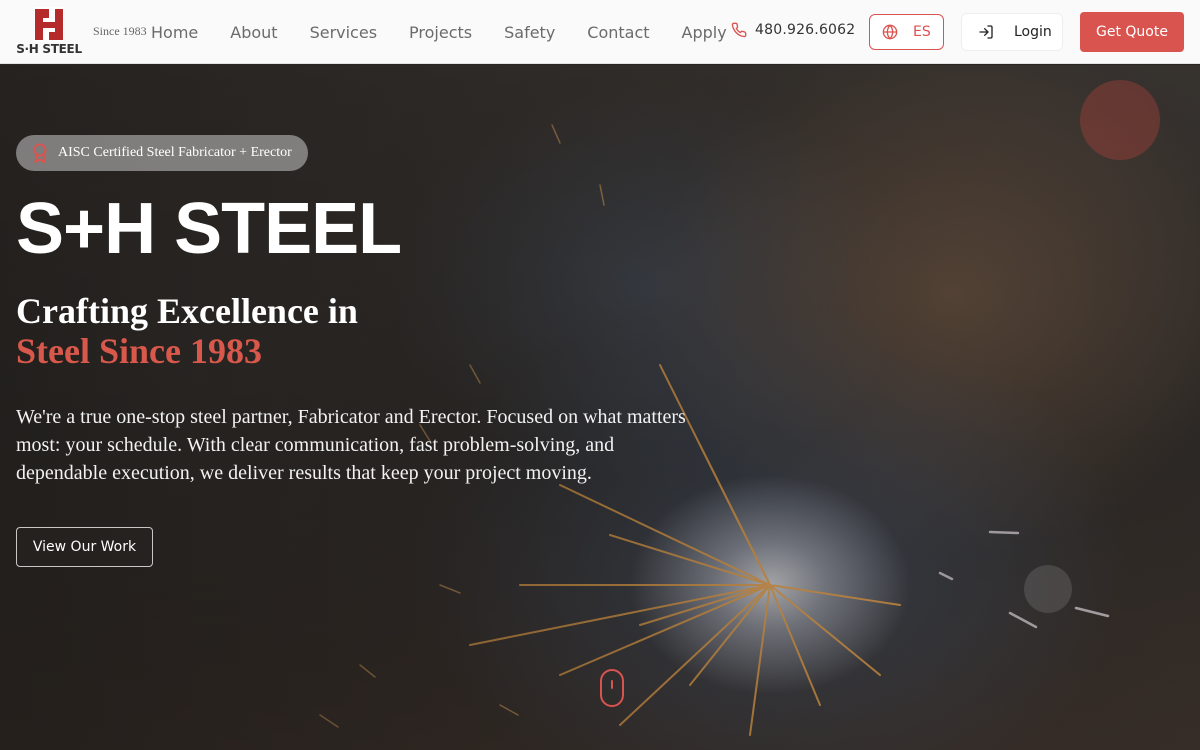  Describe the element at coordinates (174, 32) in the screenshot. I see `nav-link-home: Home` at that location.